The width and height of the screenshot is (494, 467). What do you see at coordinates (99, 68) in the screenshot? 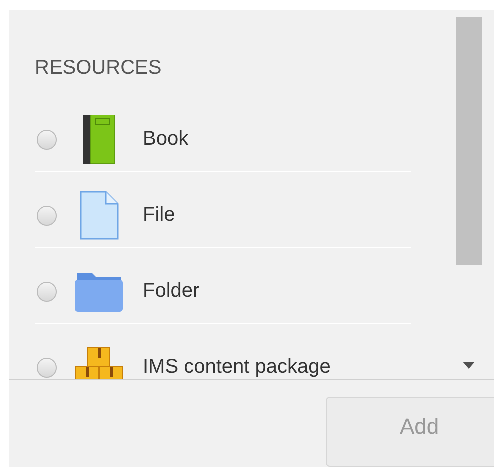
I see `section-heading: RESOURCES` at bounding box center [99, 68].